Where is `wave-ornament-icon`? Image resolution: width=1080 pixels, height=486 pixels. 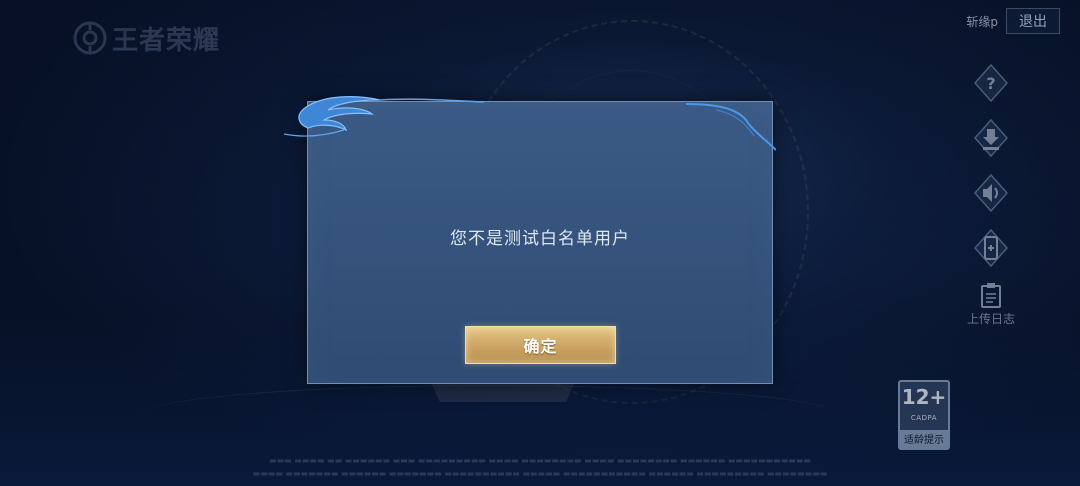
wave-ornament-icon is located at coordinates (731, 127).